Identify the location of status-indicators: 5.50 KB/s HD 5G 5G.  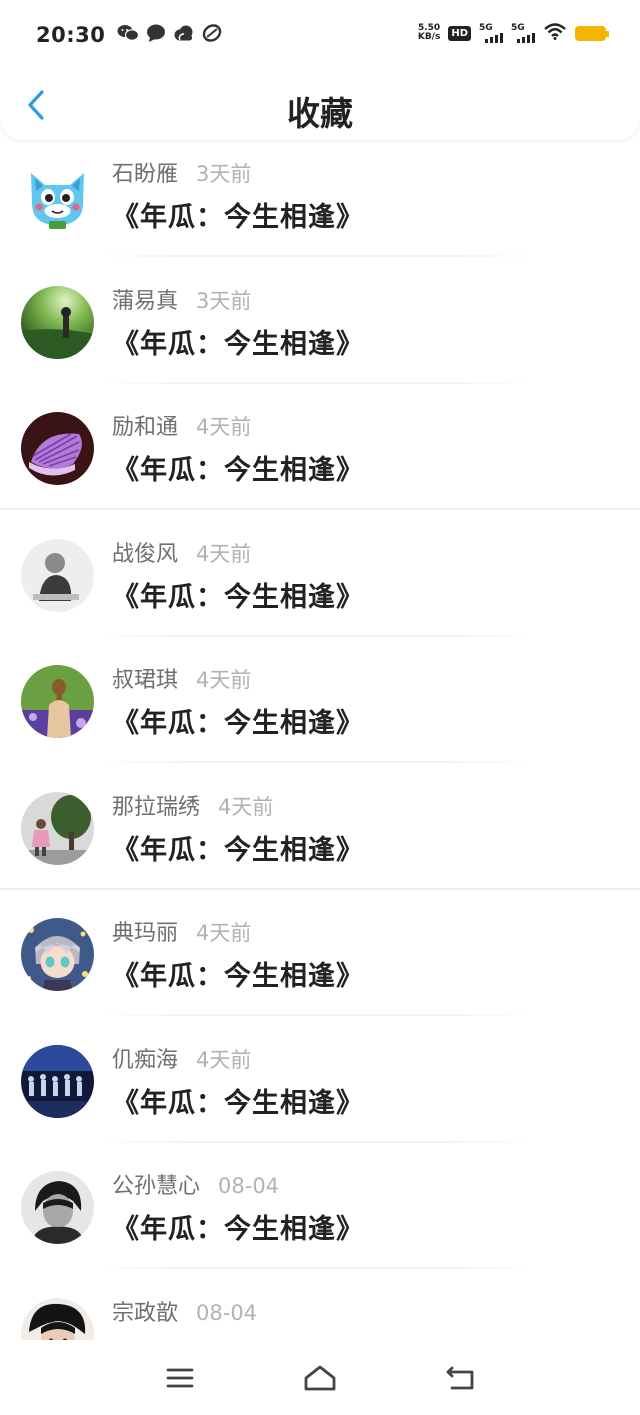
(513, 33).